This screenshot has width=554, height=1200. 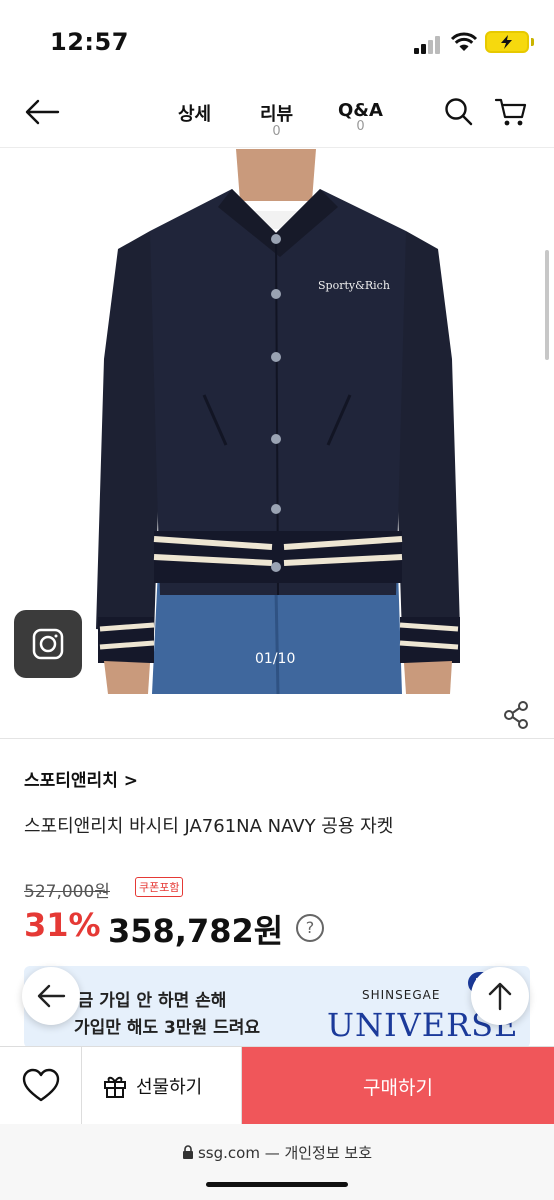 I want to click on brand-link: 스포티앤리치 >, so click(x=81, y=778).